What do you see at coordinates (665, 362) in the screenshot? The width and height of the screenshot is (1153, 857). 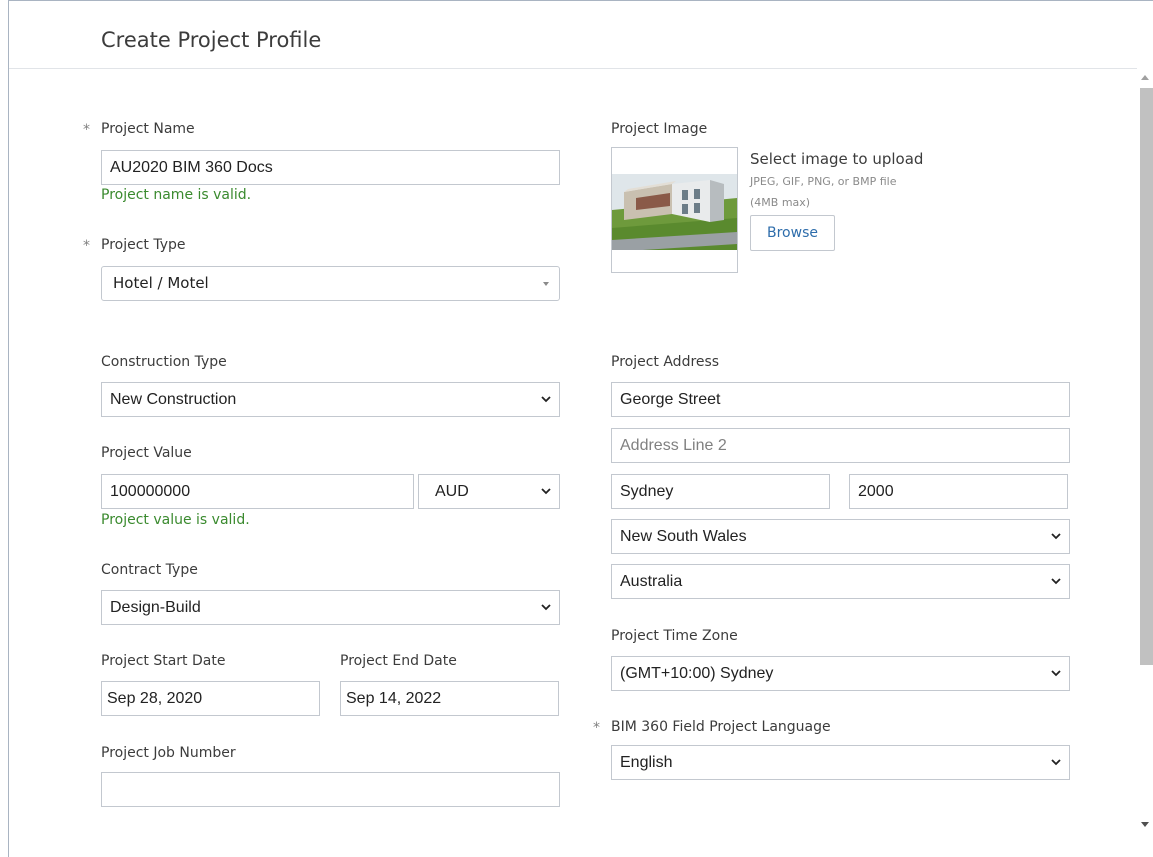 I see `project-address-label: Project Address` at bounding box center [665, 362].